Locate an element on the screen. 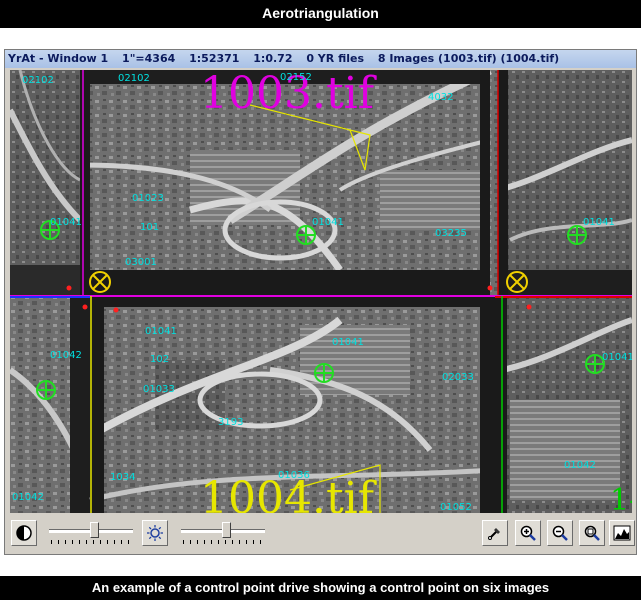  zoom-in-button is located at coordinates (528, 533).